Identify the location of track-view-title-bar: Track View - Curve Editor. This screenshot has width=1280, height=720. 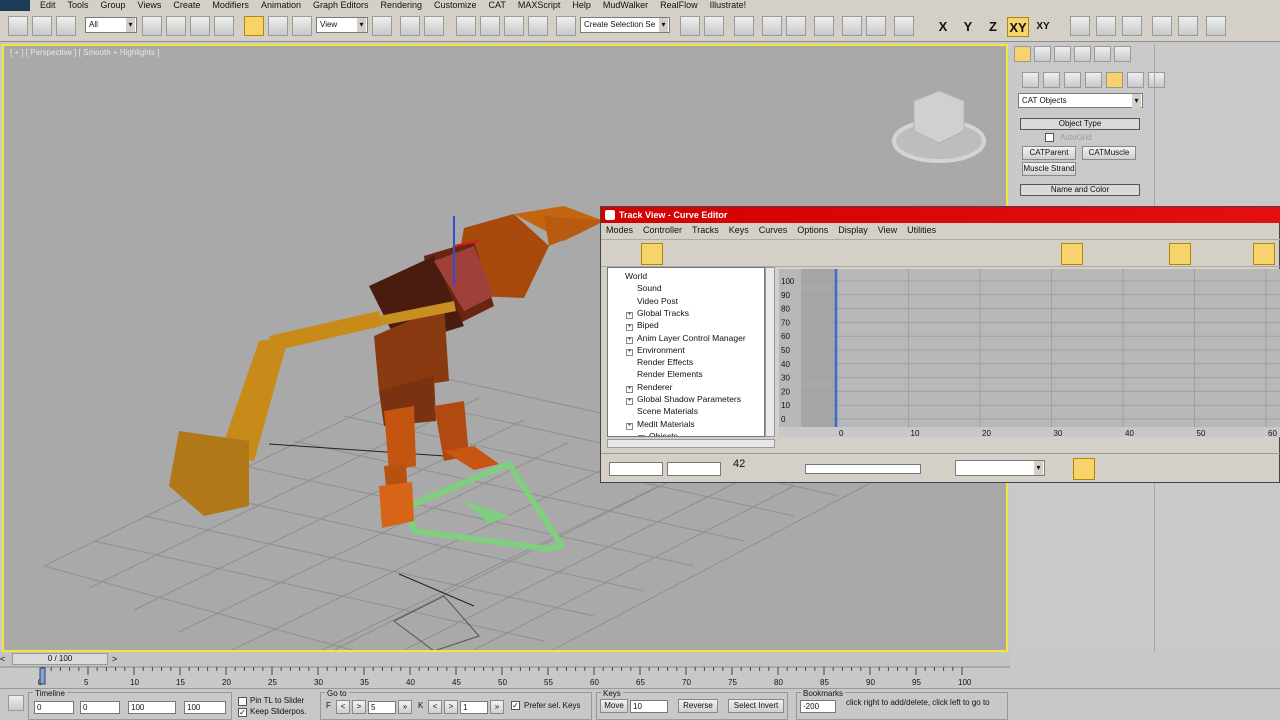
(940, 215).